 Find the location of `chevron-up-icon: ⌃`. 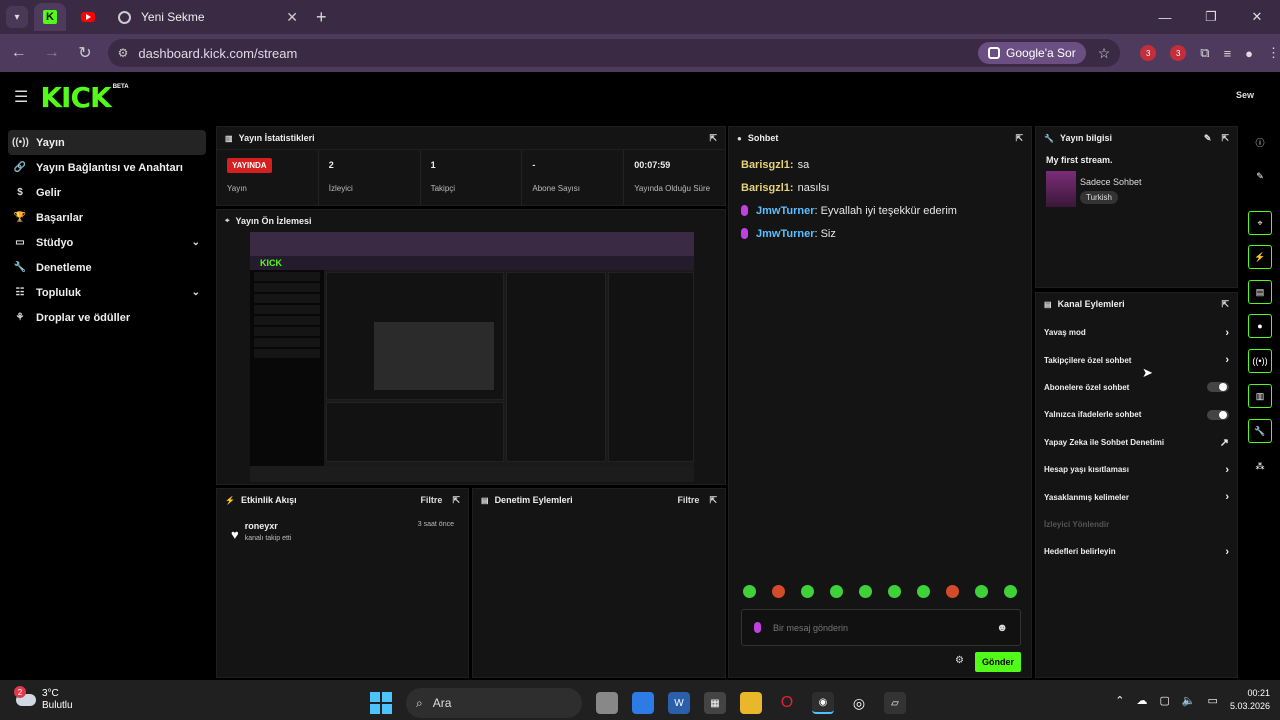

chevron-up-icon: ⌃ is located at coordinates (1119, 700).